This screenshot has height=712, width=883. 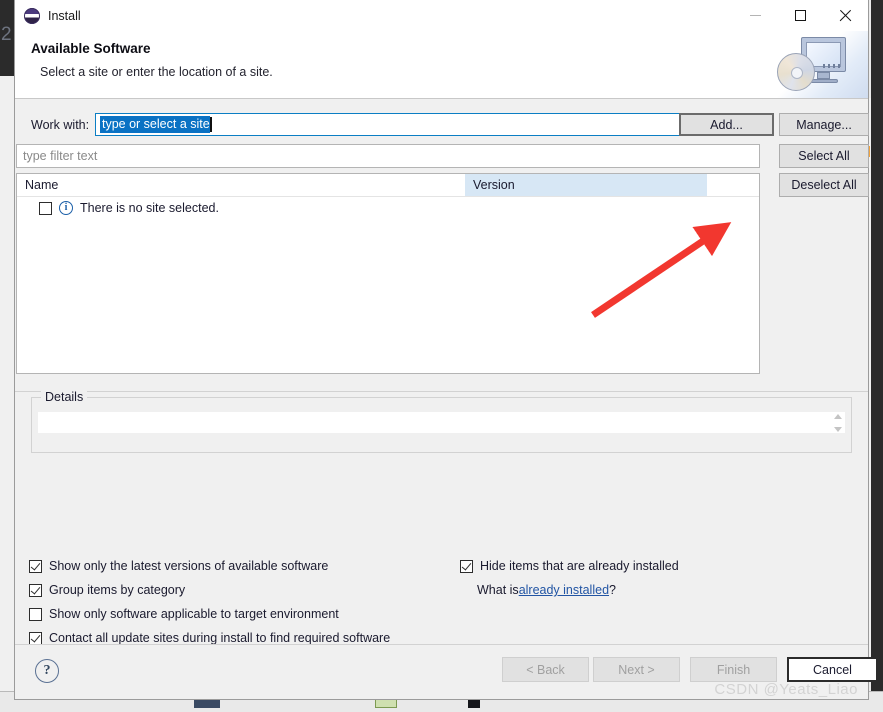 What do you see at coordinates (47, 671) in the screenshot?
I see `help-question-icon: ?` at bounding box center [47, 671].